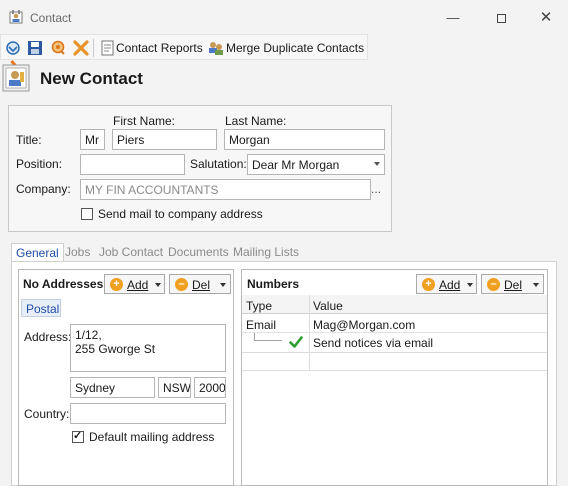 The image size is (568, 486). I want to click on send-mail-checkbox, so click(87, 214).